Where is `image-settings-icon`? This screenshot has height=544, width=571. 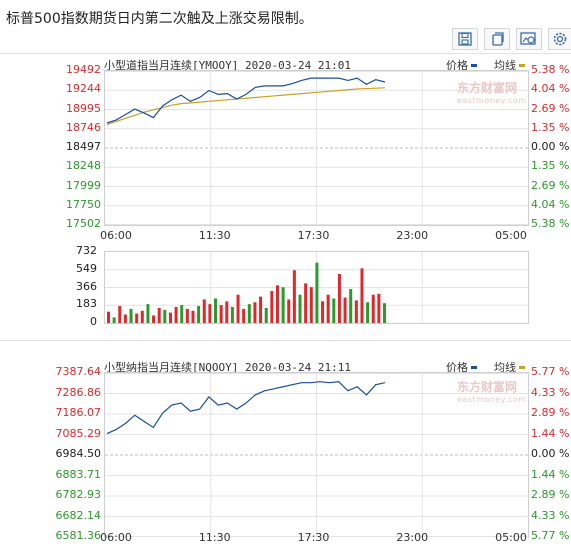 image-settings-icon is located at coordinates (528, 38).